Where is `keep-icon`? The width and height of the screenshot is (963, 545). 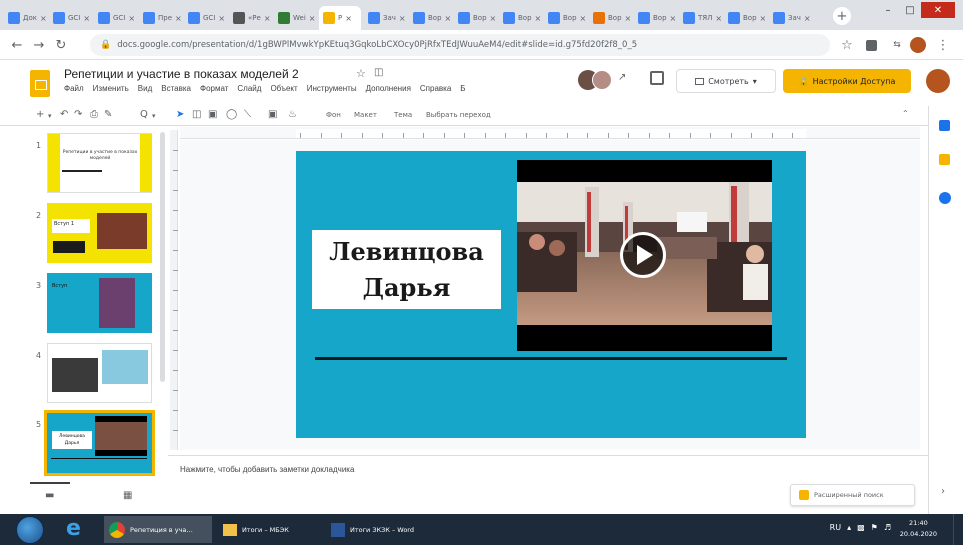
keep-icon is located at coordinates (944, 159).